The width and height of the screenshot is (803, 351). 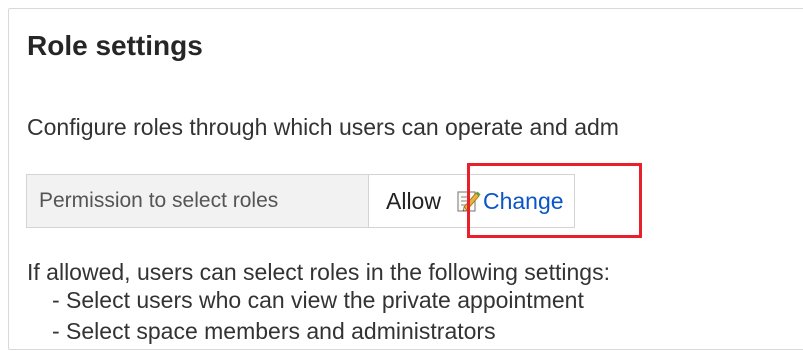 I want to click on change-link: Change, so click(x=509, y=201).